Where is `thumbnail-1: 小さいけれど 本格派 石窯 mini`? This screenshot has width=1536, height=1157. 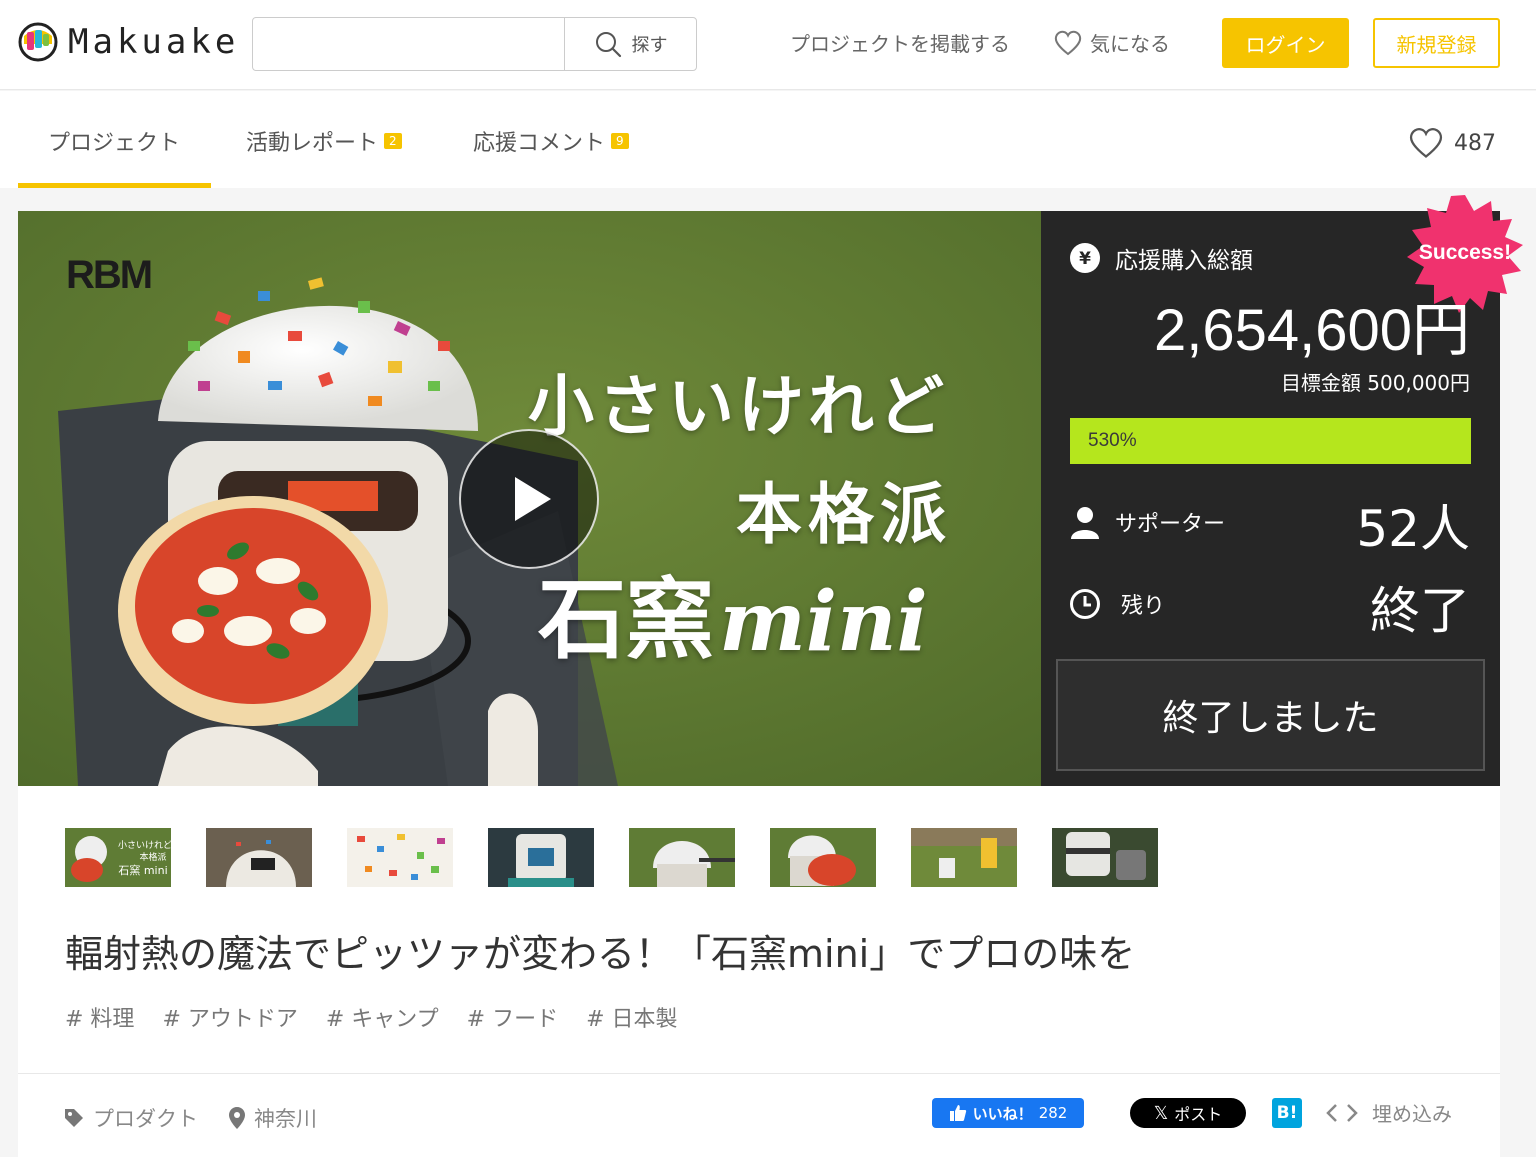
thumbnail-1: 小さいけれど 本格派 石窯 mini is located at coordinates (118, 857).